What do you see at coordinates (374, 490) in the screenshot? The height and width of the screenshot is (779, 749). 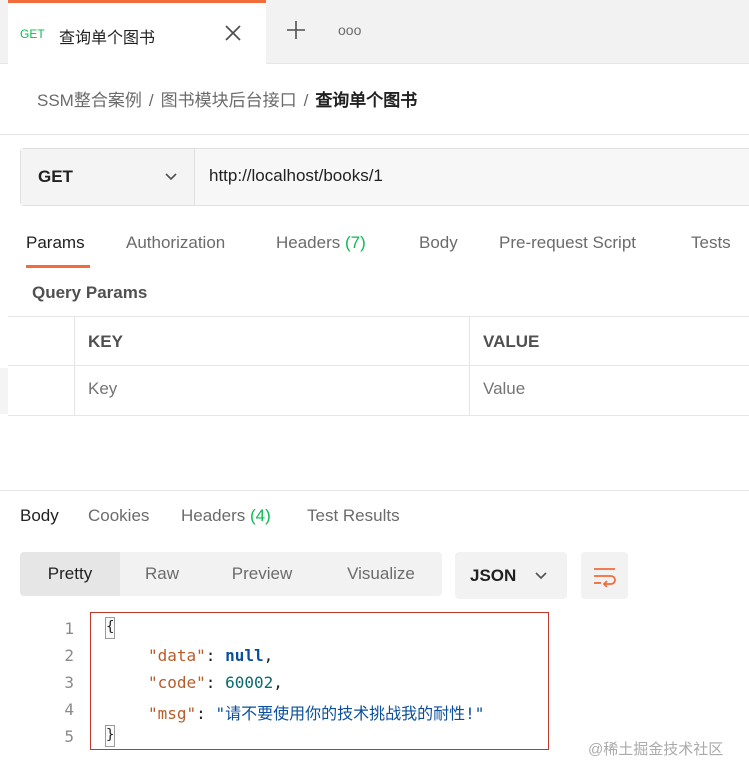 I see `response-divider` at bounding box center [374, 490].